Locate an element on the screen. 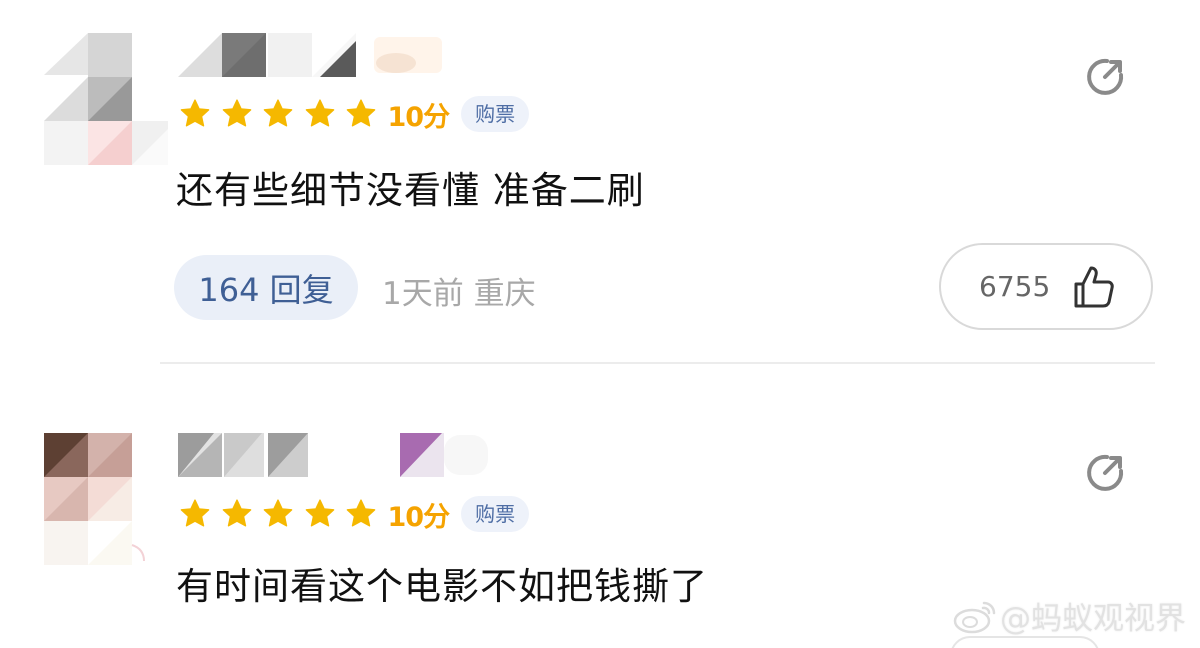 The image size is (1200, 648). comment-text: 有时间看这个电影不如把钱撕了 is located at coordinates (442, 586).